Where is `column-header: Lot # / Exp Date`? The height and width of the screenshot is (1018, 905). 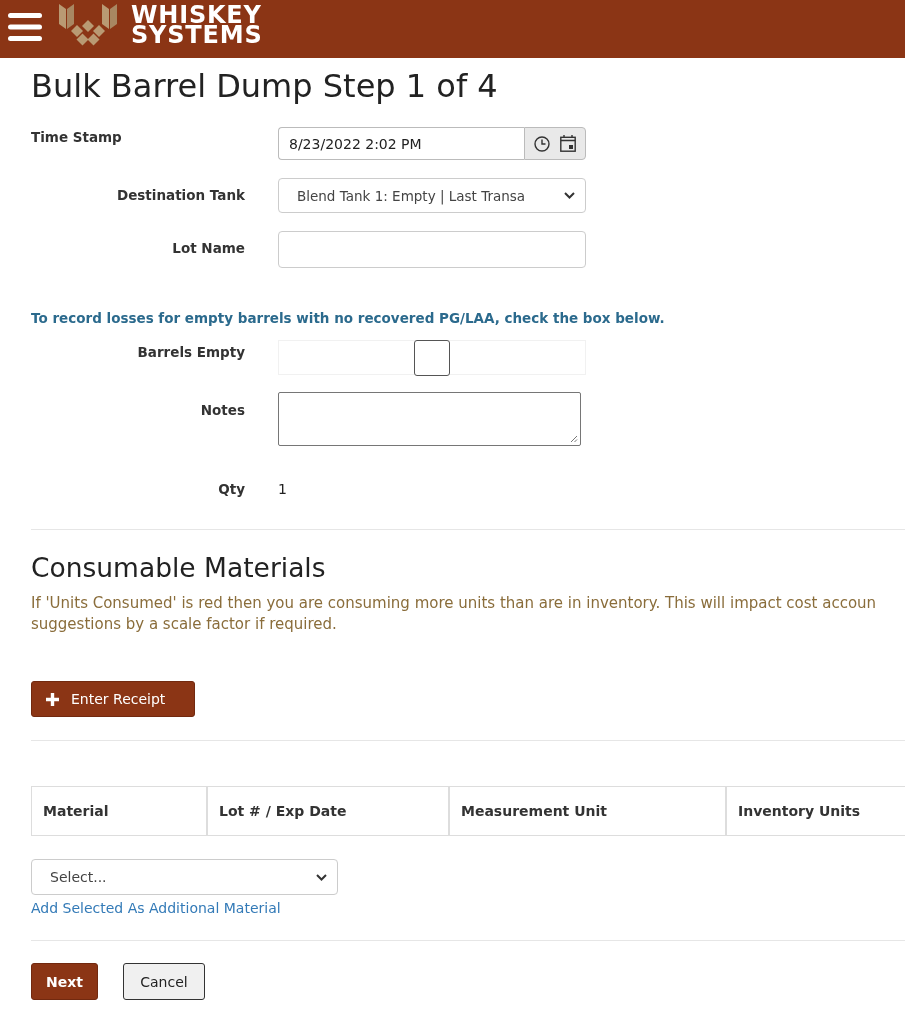 column-header: Lot # / Exp Date is located at coordinates (329, 811).